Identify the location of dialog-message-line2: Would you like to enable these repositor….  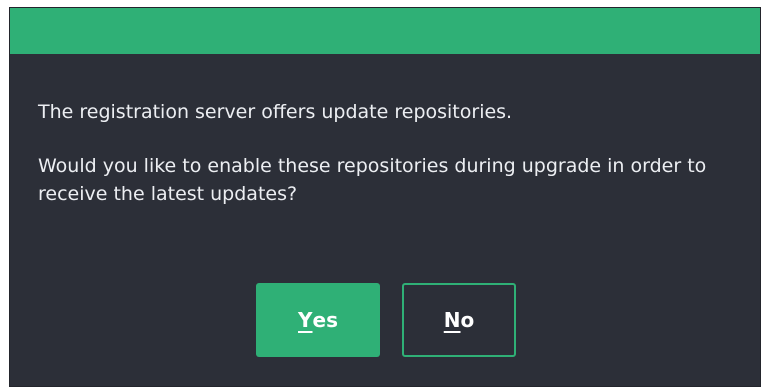
(372, 180).